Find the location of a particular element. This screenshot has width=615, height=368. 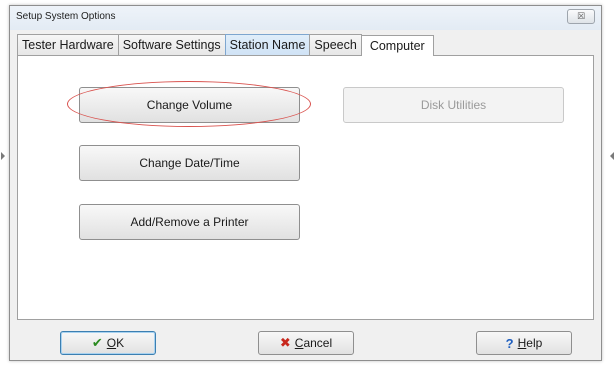

add-remove-printer-label: Add/Remove a Printer is located at coordinates (189, 222).